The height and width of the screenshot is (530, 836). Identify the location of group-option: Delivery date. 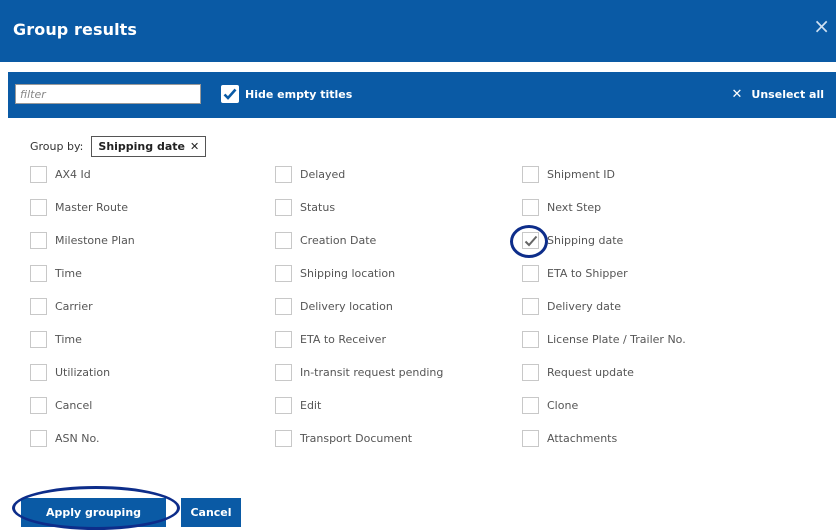
(571, 306).